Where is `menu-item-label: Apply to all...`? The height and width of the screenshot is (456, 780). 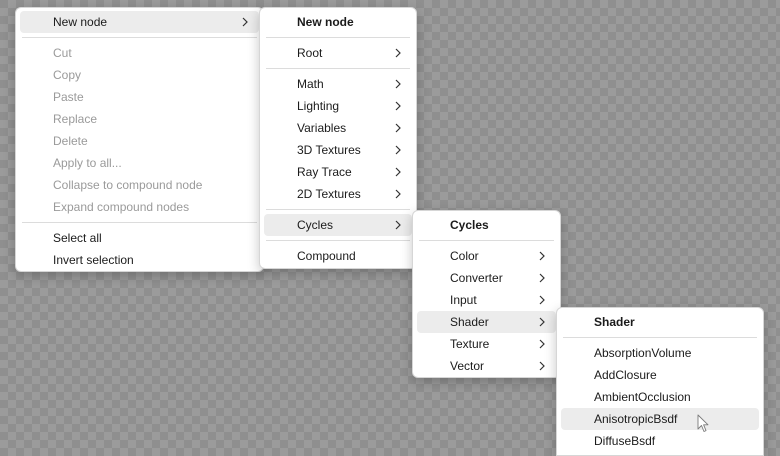 menu-item-label: Apply to all... is located at coordinates (87, 163).